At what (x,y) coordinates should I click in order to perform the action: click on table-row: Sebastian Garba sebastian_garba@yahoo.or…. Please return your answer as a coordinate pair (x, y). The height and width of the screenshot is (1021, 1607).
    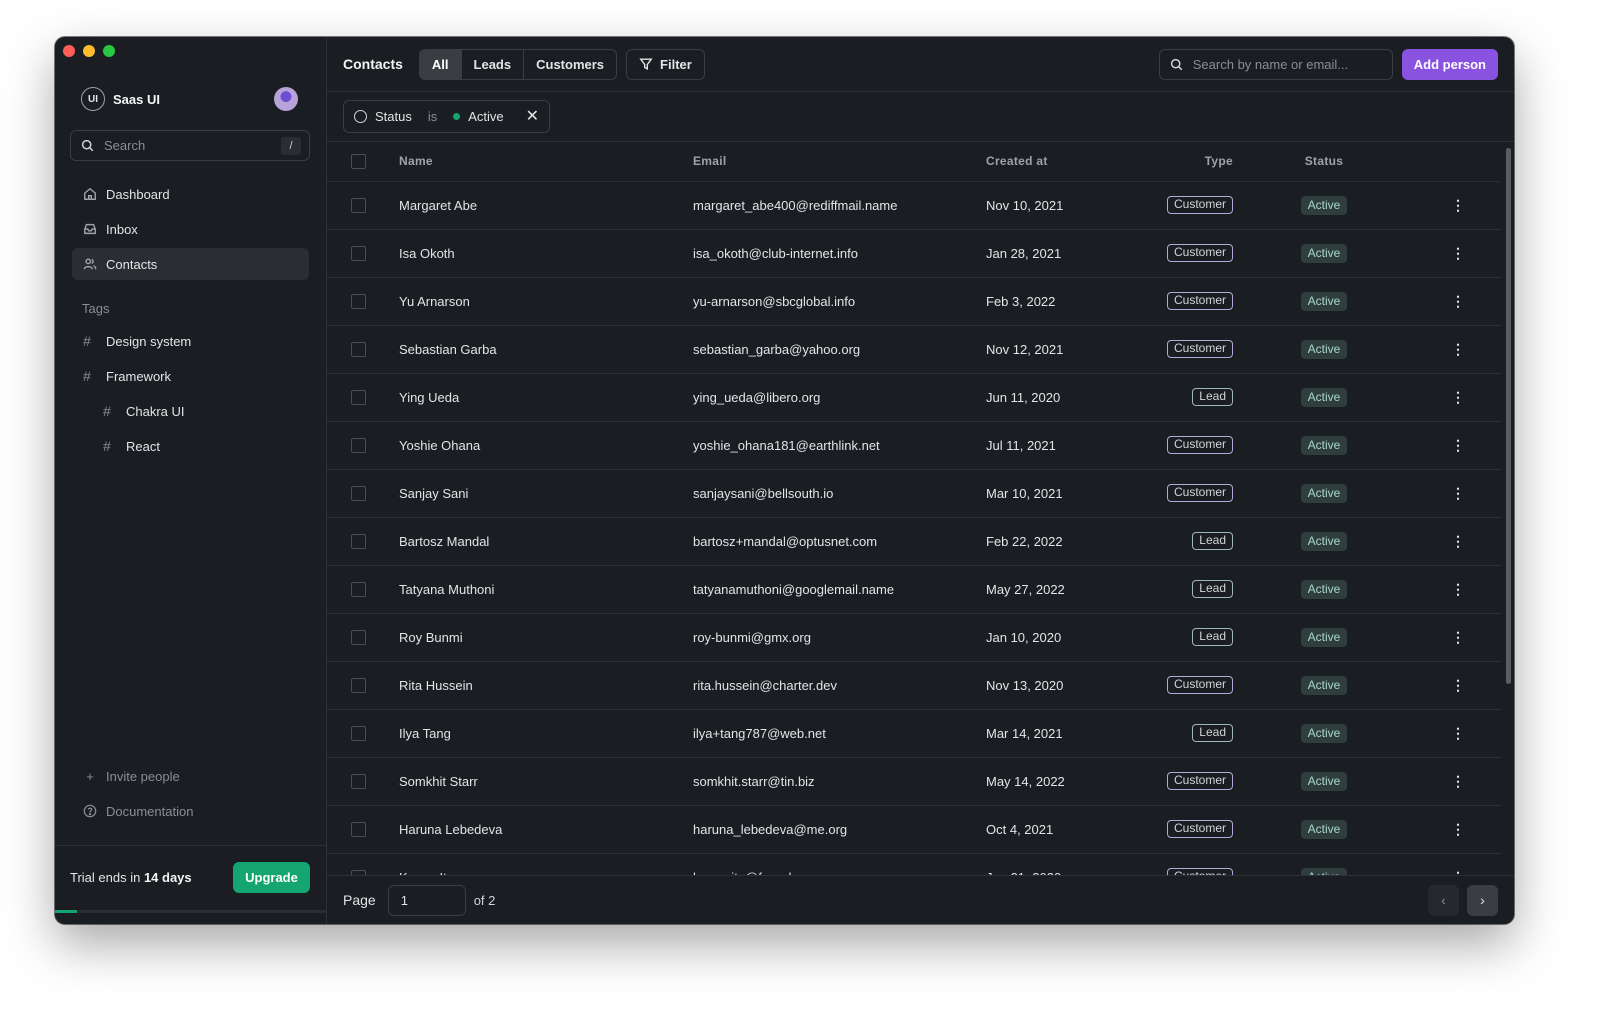
    Looking at the image, I should click on (914, 349).